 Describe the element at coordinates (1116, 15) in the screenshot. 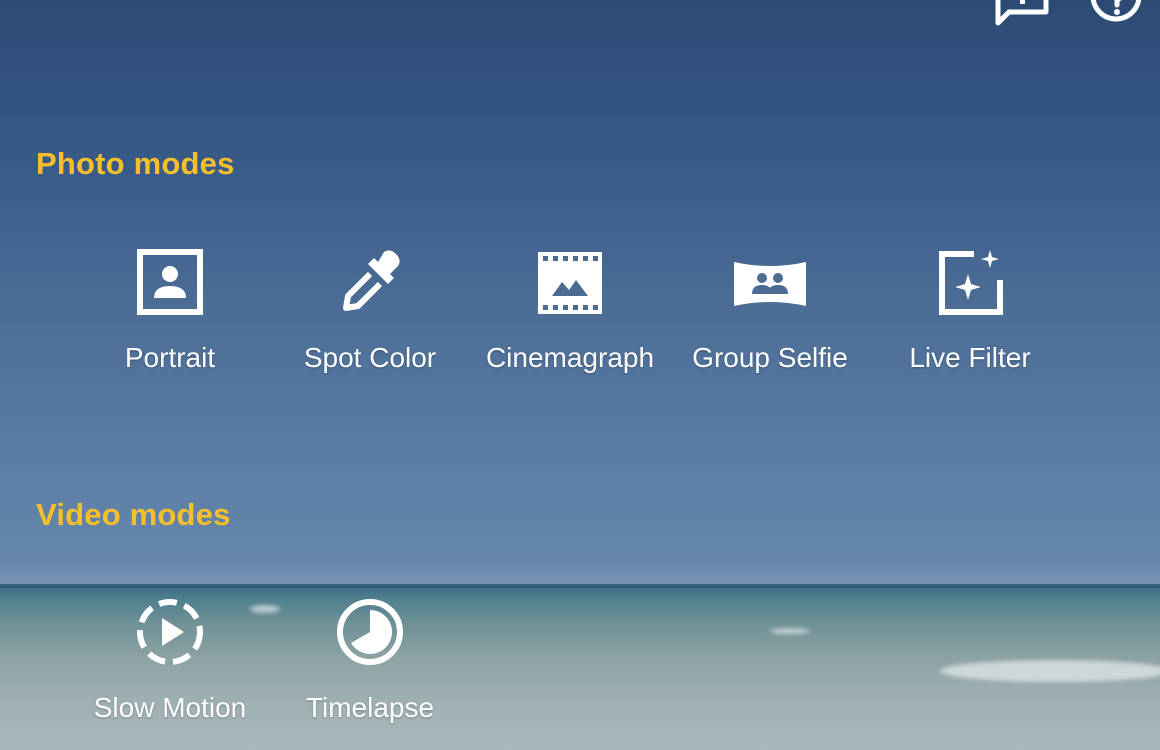

I see `help-icon` at that location.